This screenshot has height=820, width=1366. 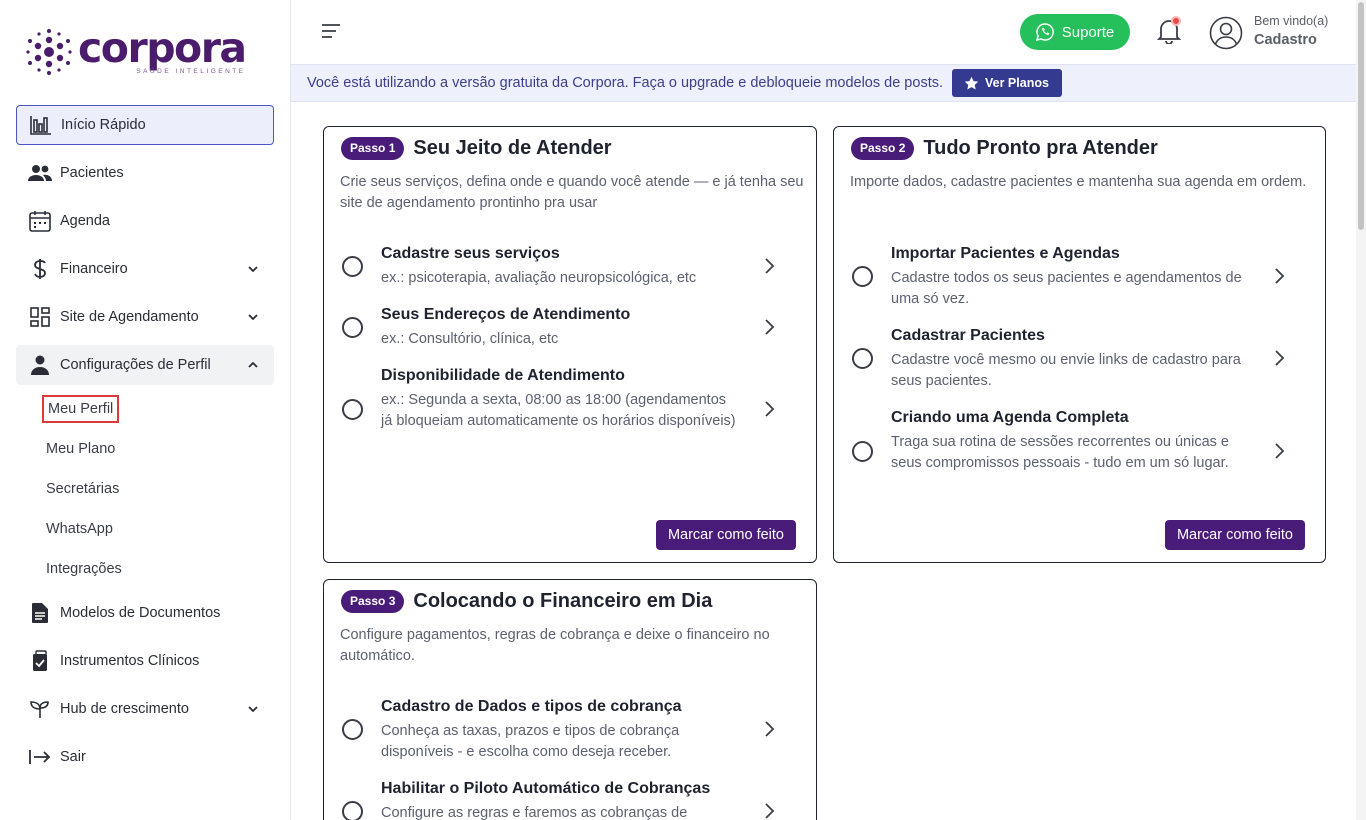 I want to click on user-avatar-icon, so click(x=1226, y=33).